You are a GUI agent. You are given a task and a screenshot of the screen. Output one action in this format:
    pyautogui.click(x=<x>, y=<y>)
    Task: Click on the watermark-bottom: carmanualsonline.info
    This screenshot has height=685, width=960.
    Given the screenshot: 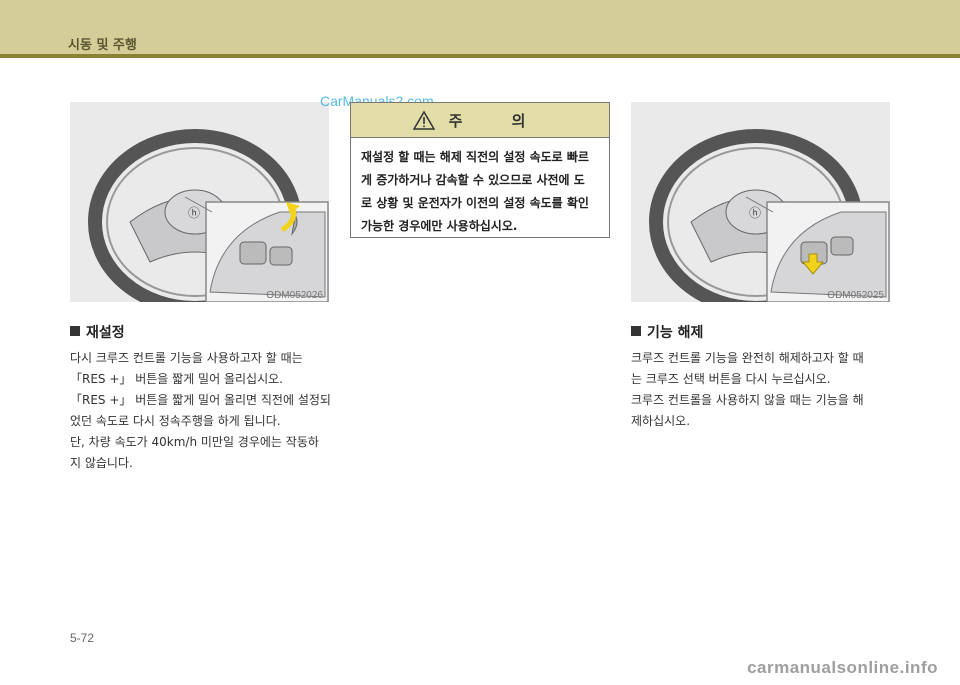 What is the action you would take?
    pyautogui.click(x=842, y=668)
    